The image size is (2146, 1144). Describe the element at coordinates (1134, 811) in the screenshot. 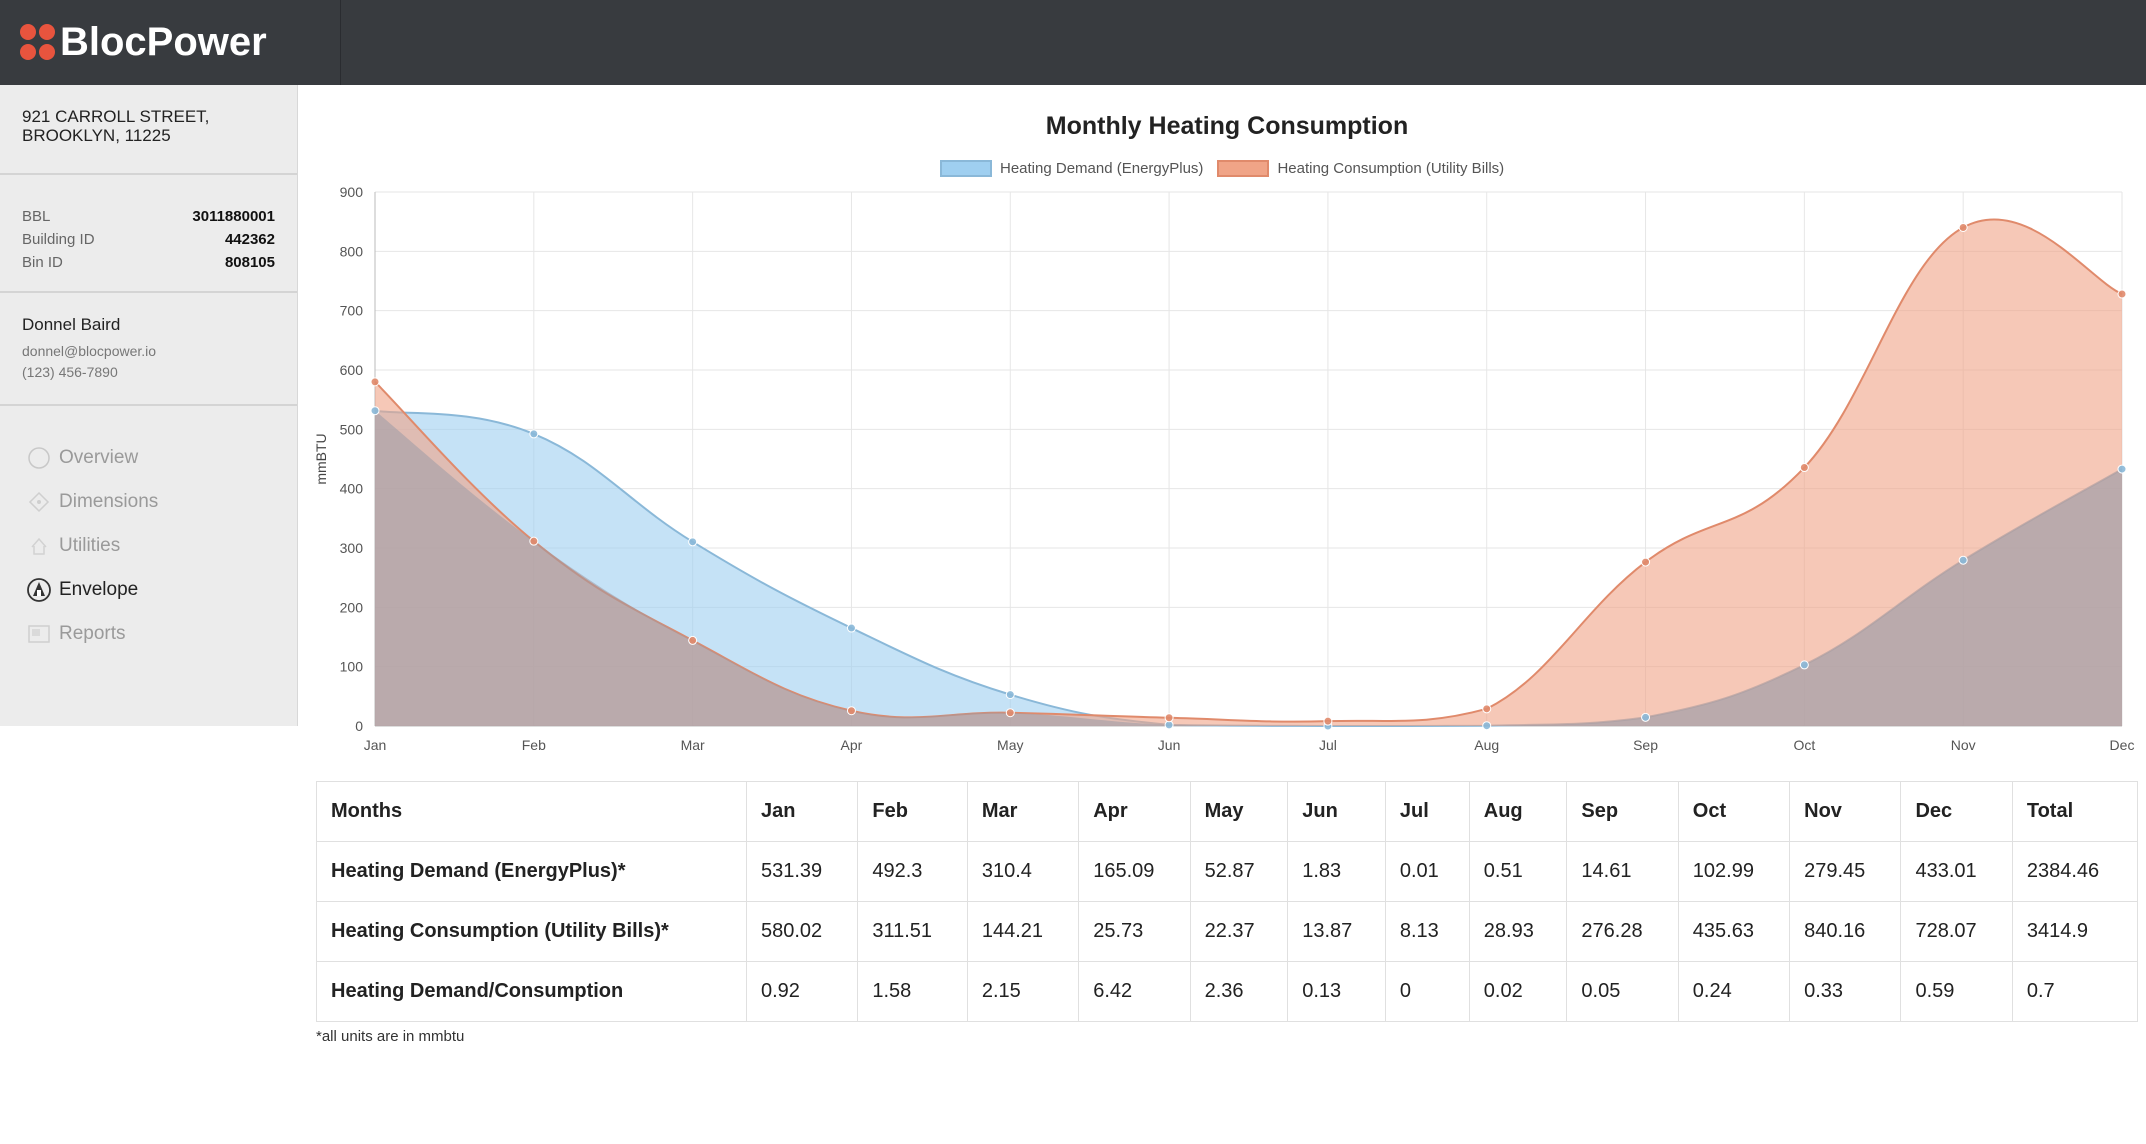

I see `column-header: Apr` at that location.